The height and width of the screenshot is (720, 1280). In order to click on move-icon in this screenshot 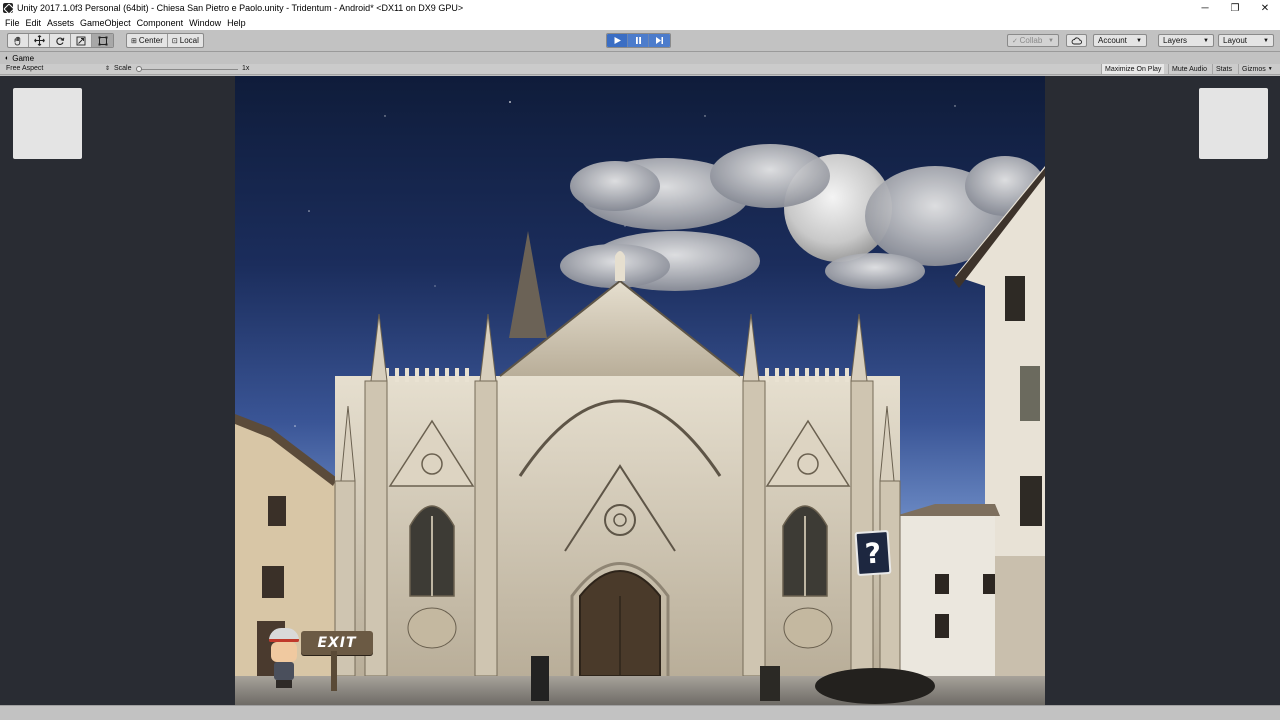, I will do `click(39, 40)`.